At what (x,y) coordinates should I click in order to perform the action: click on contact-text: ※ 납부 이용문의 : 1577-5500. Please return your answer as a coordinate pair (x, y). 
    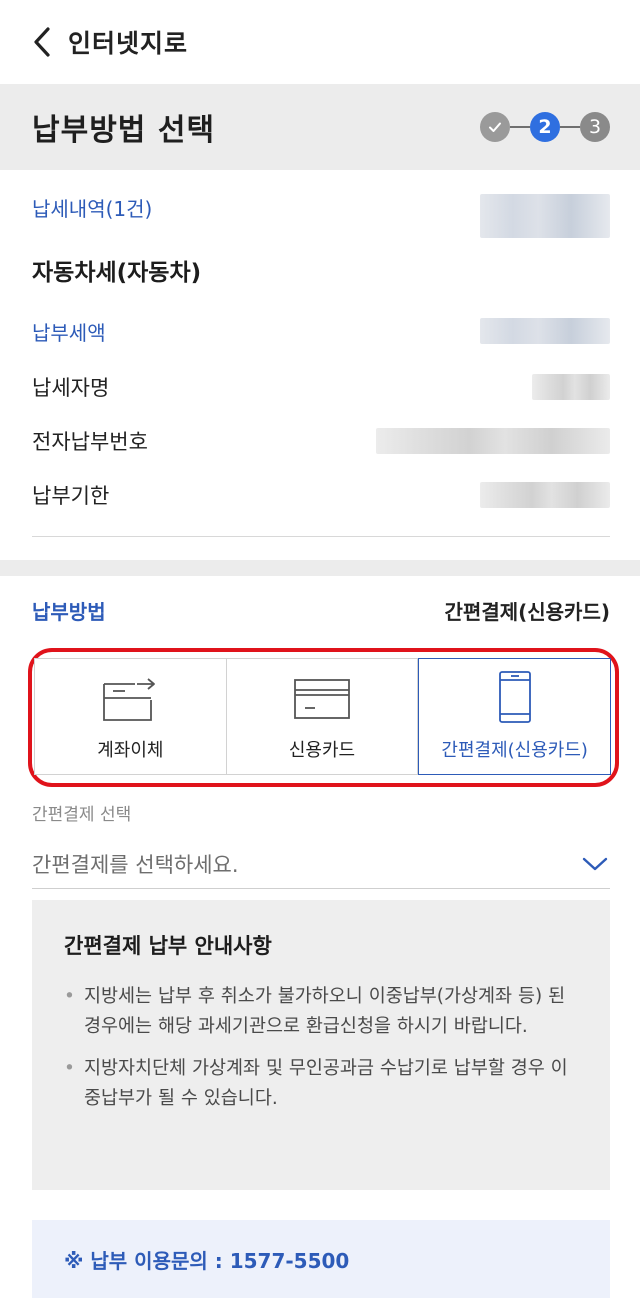
    Looking at the image, I should click on (207, 1260).